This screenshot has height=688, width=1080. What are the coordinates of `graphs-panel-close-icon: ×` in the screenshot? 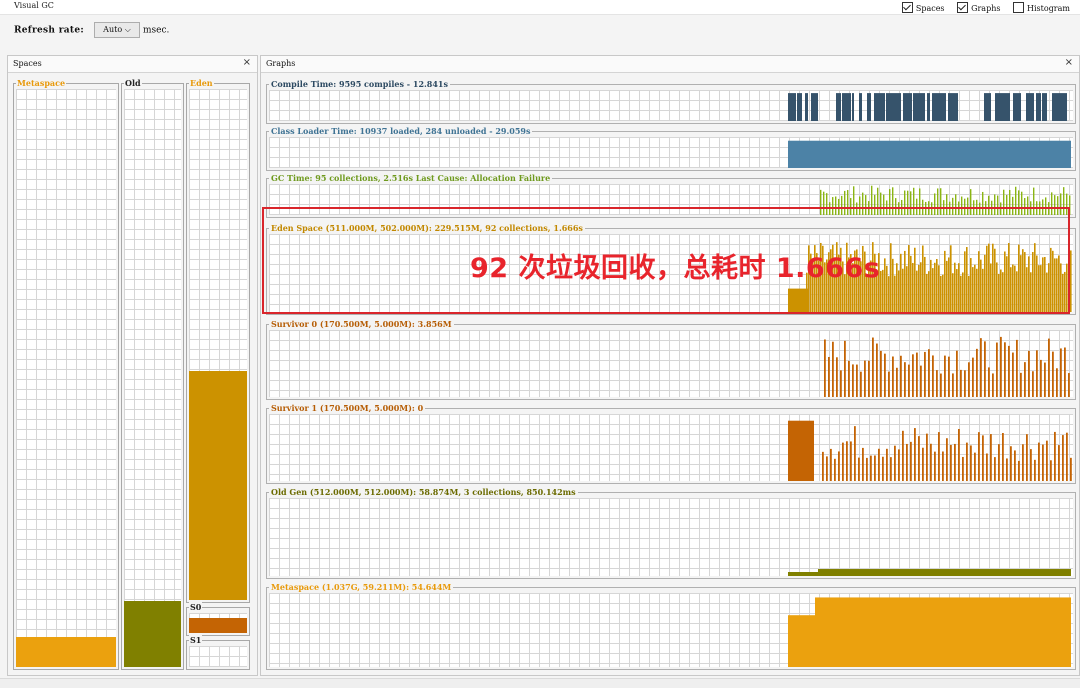 It's located at (1069, 62).